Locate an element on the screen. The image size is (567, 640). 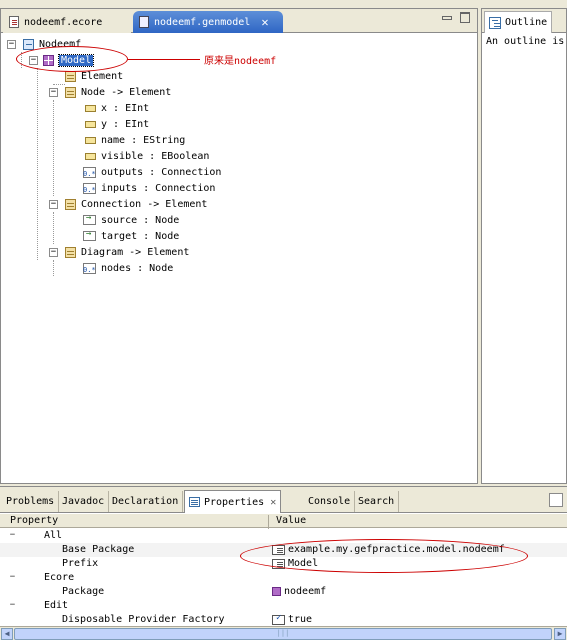
tree-item: nodes : Node is located at coordinates (128, 268).